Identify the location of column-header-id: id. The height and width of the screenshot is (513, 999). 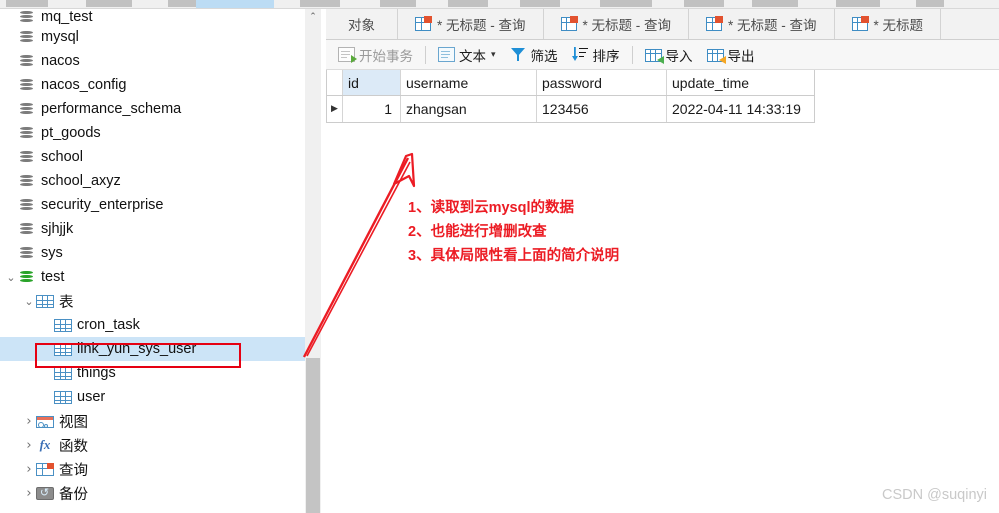
(372, 82).